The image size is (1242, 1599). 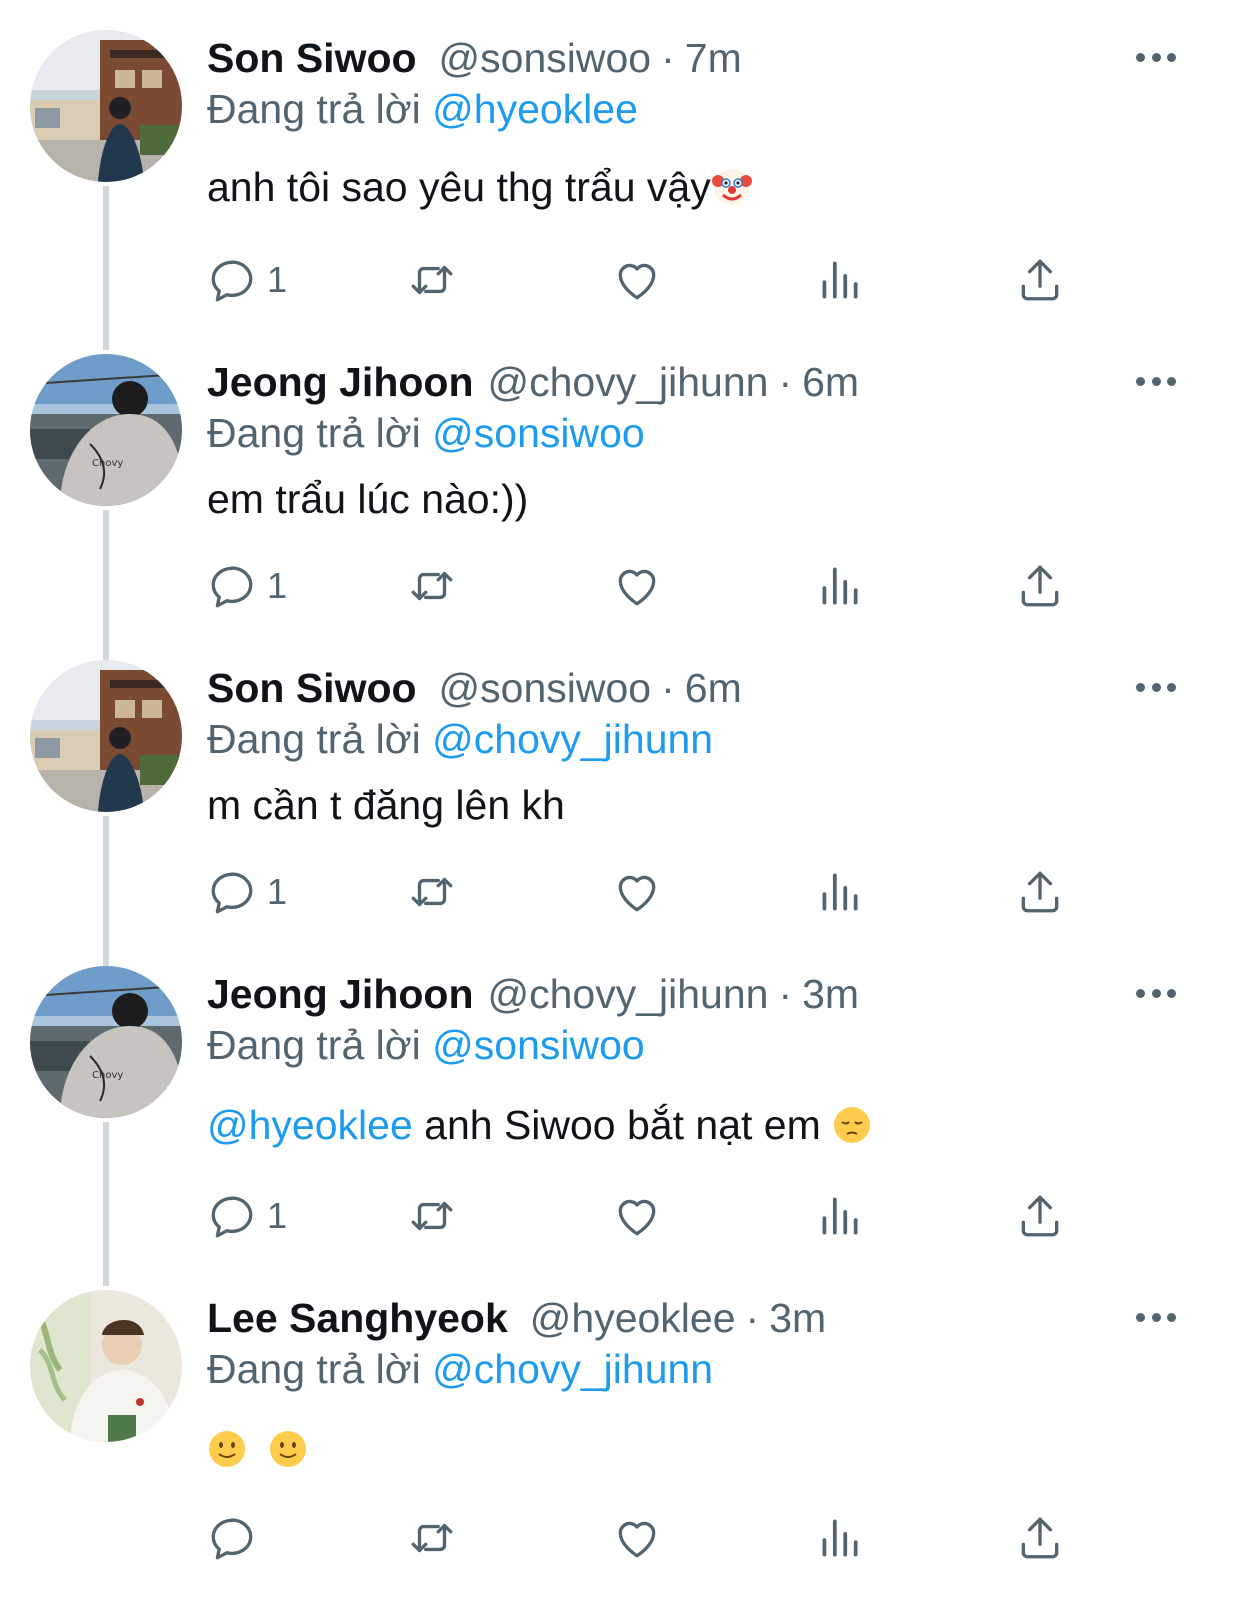 What do you see at coordinates (357, 1318) in the screenshot?
I see `display-name: Lee Sanghyeok` at bounding box center [357, 1318].